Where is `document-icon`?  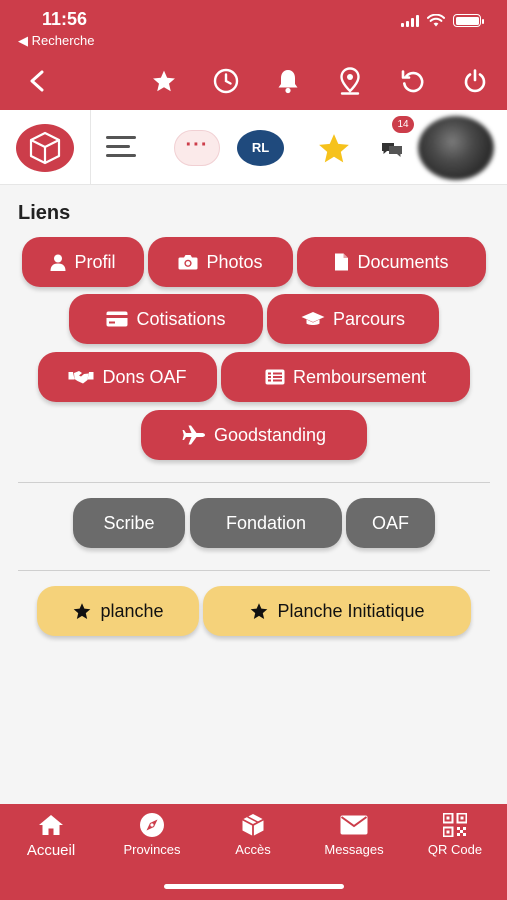
document-icon is located at coordinates (342, 262).